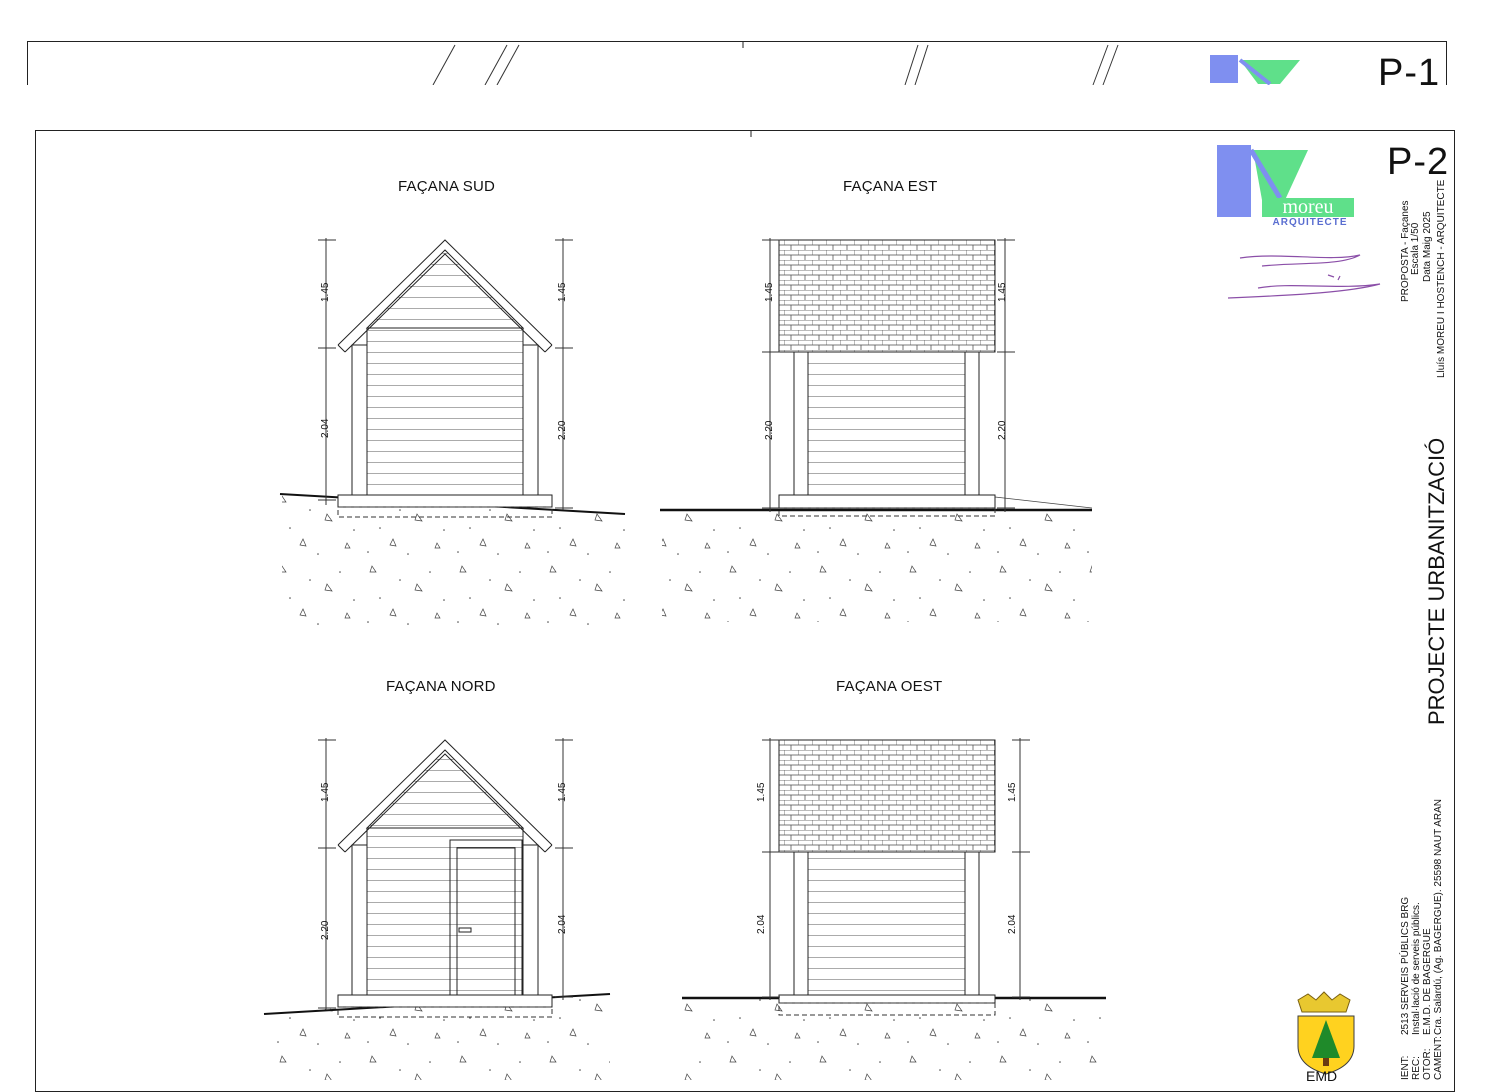  I want to click on signature, so click(1304, 276).